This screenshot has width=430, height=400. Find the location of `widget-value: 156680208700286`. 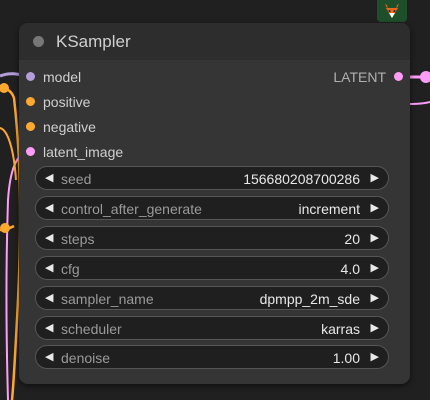

widget-value: 156680208700286 is located at coordinates (301, 179).